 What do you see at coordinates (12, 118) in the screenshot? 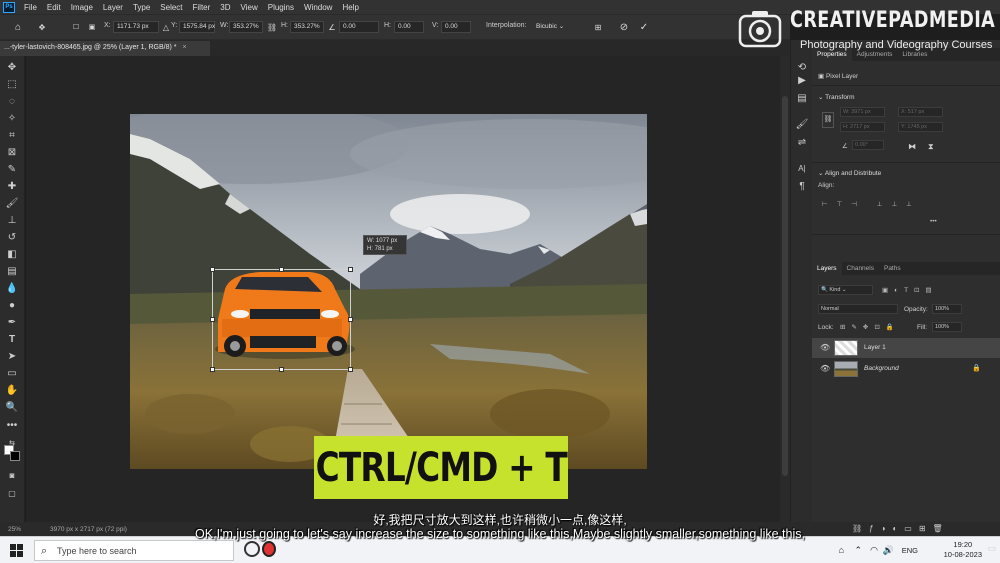
I see `magic-wand-tool-icon: ✧` at bounding box center [12, 118].